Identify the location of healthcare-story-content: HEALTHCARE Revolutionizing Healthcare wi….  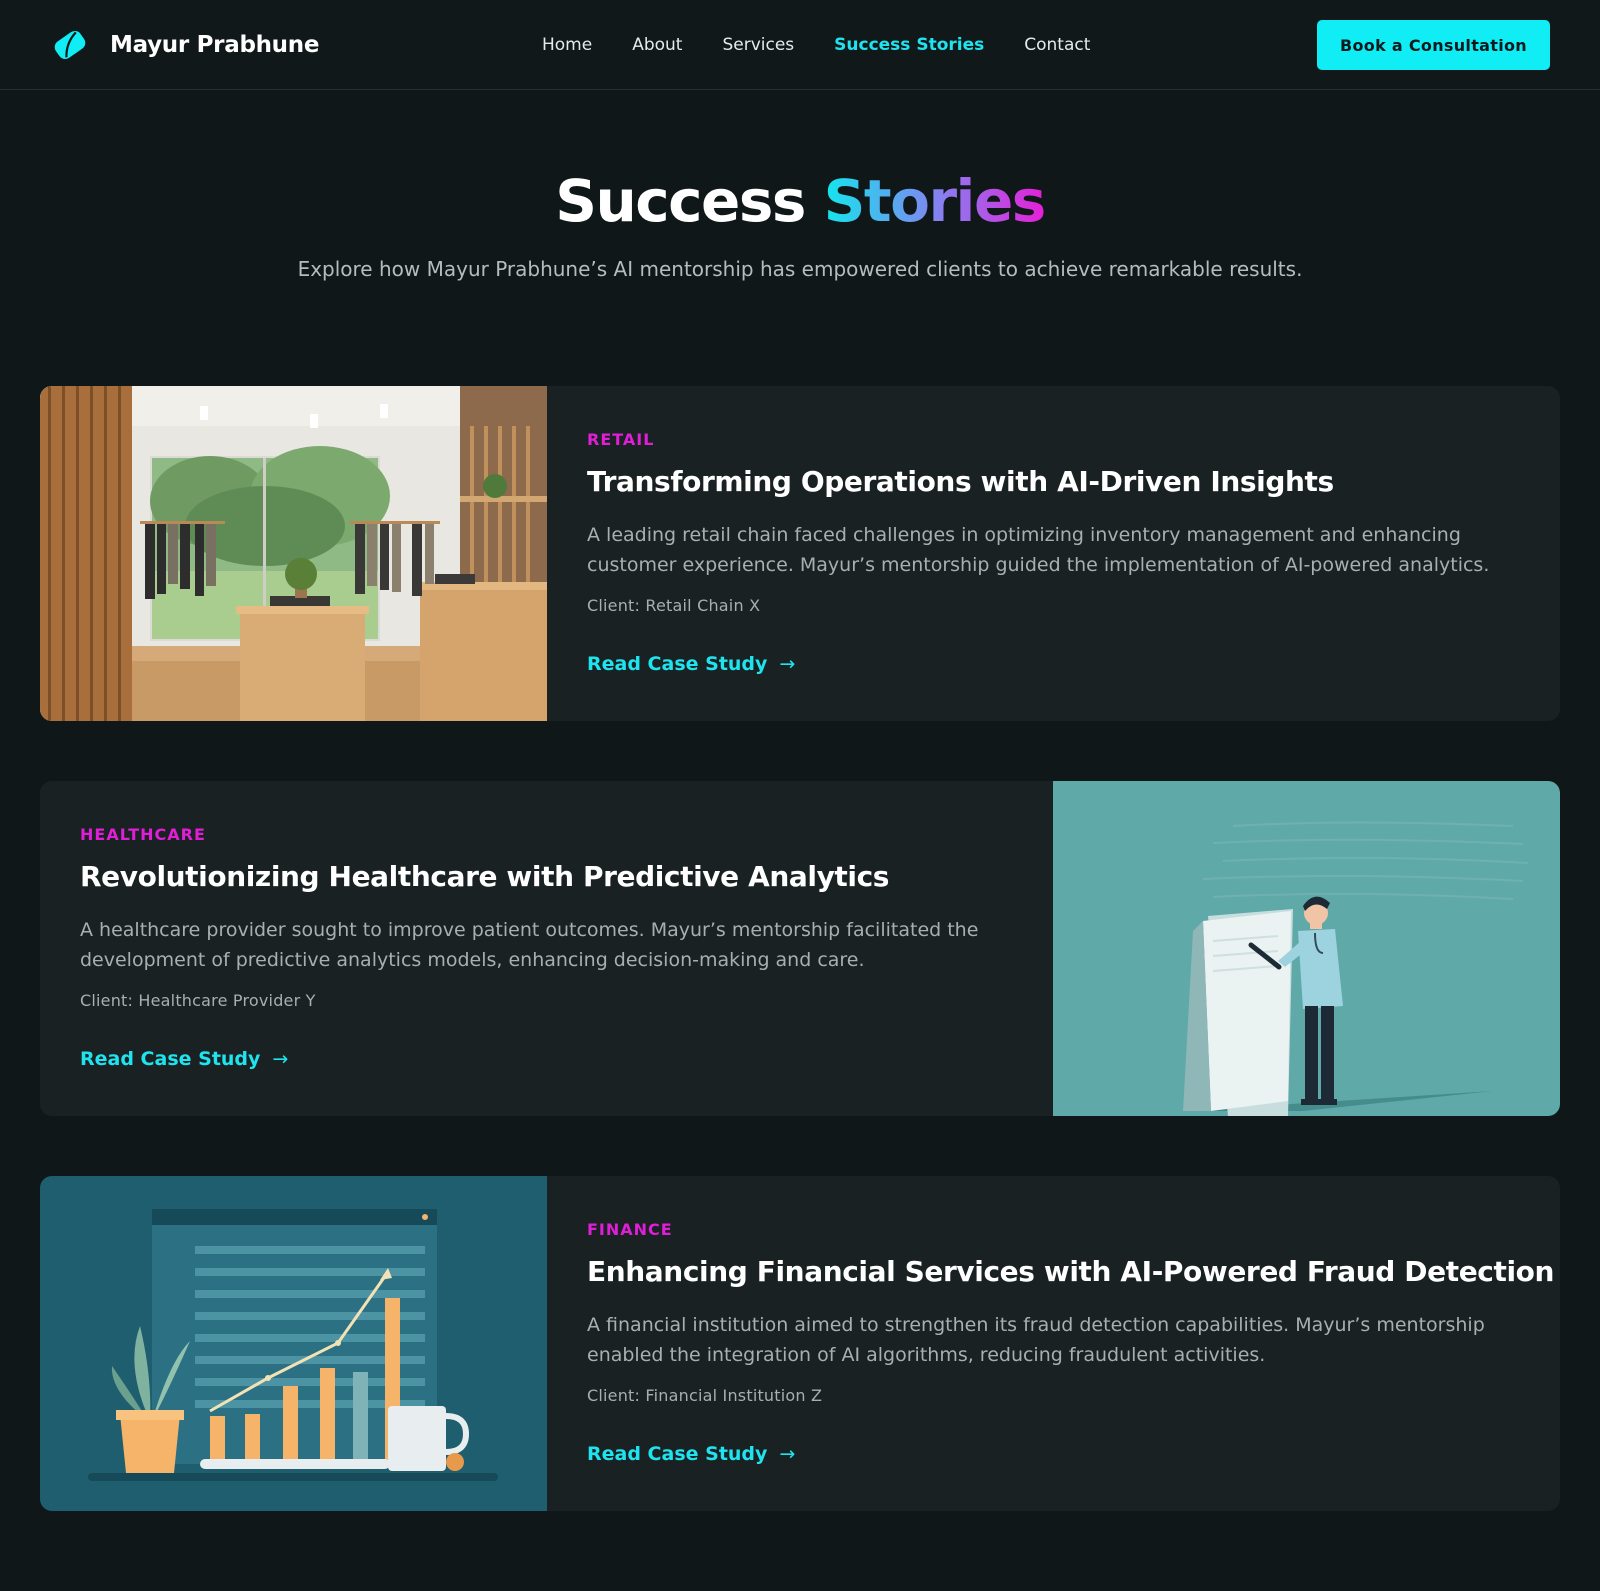
(560, 948).